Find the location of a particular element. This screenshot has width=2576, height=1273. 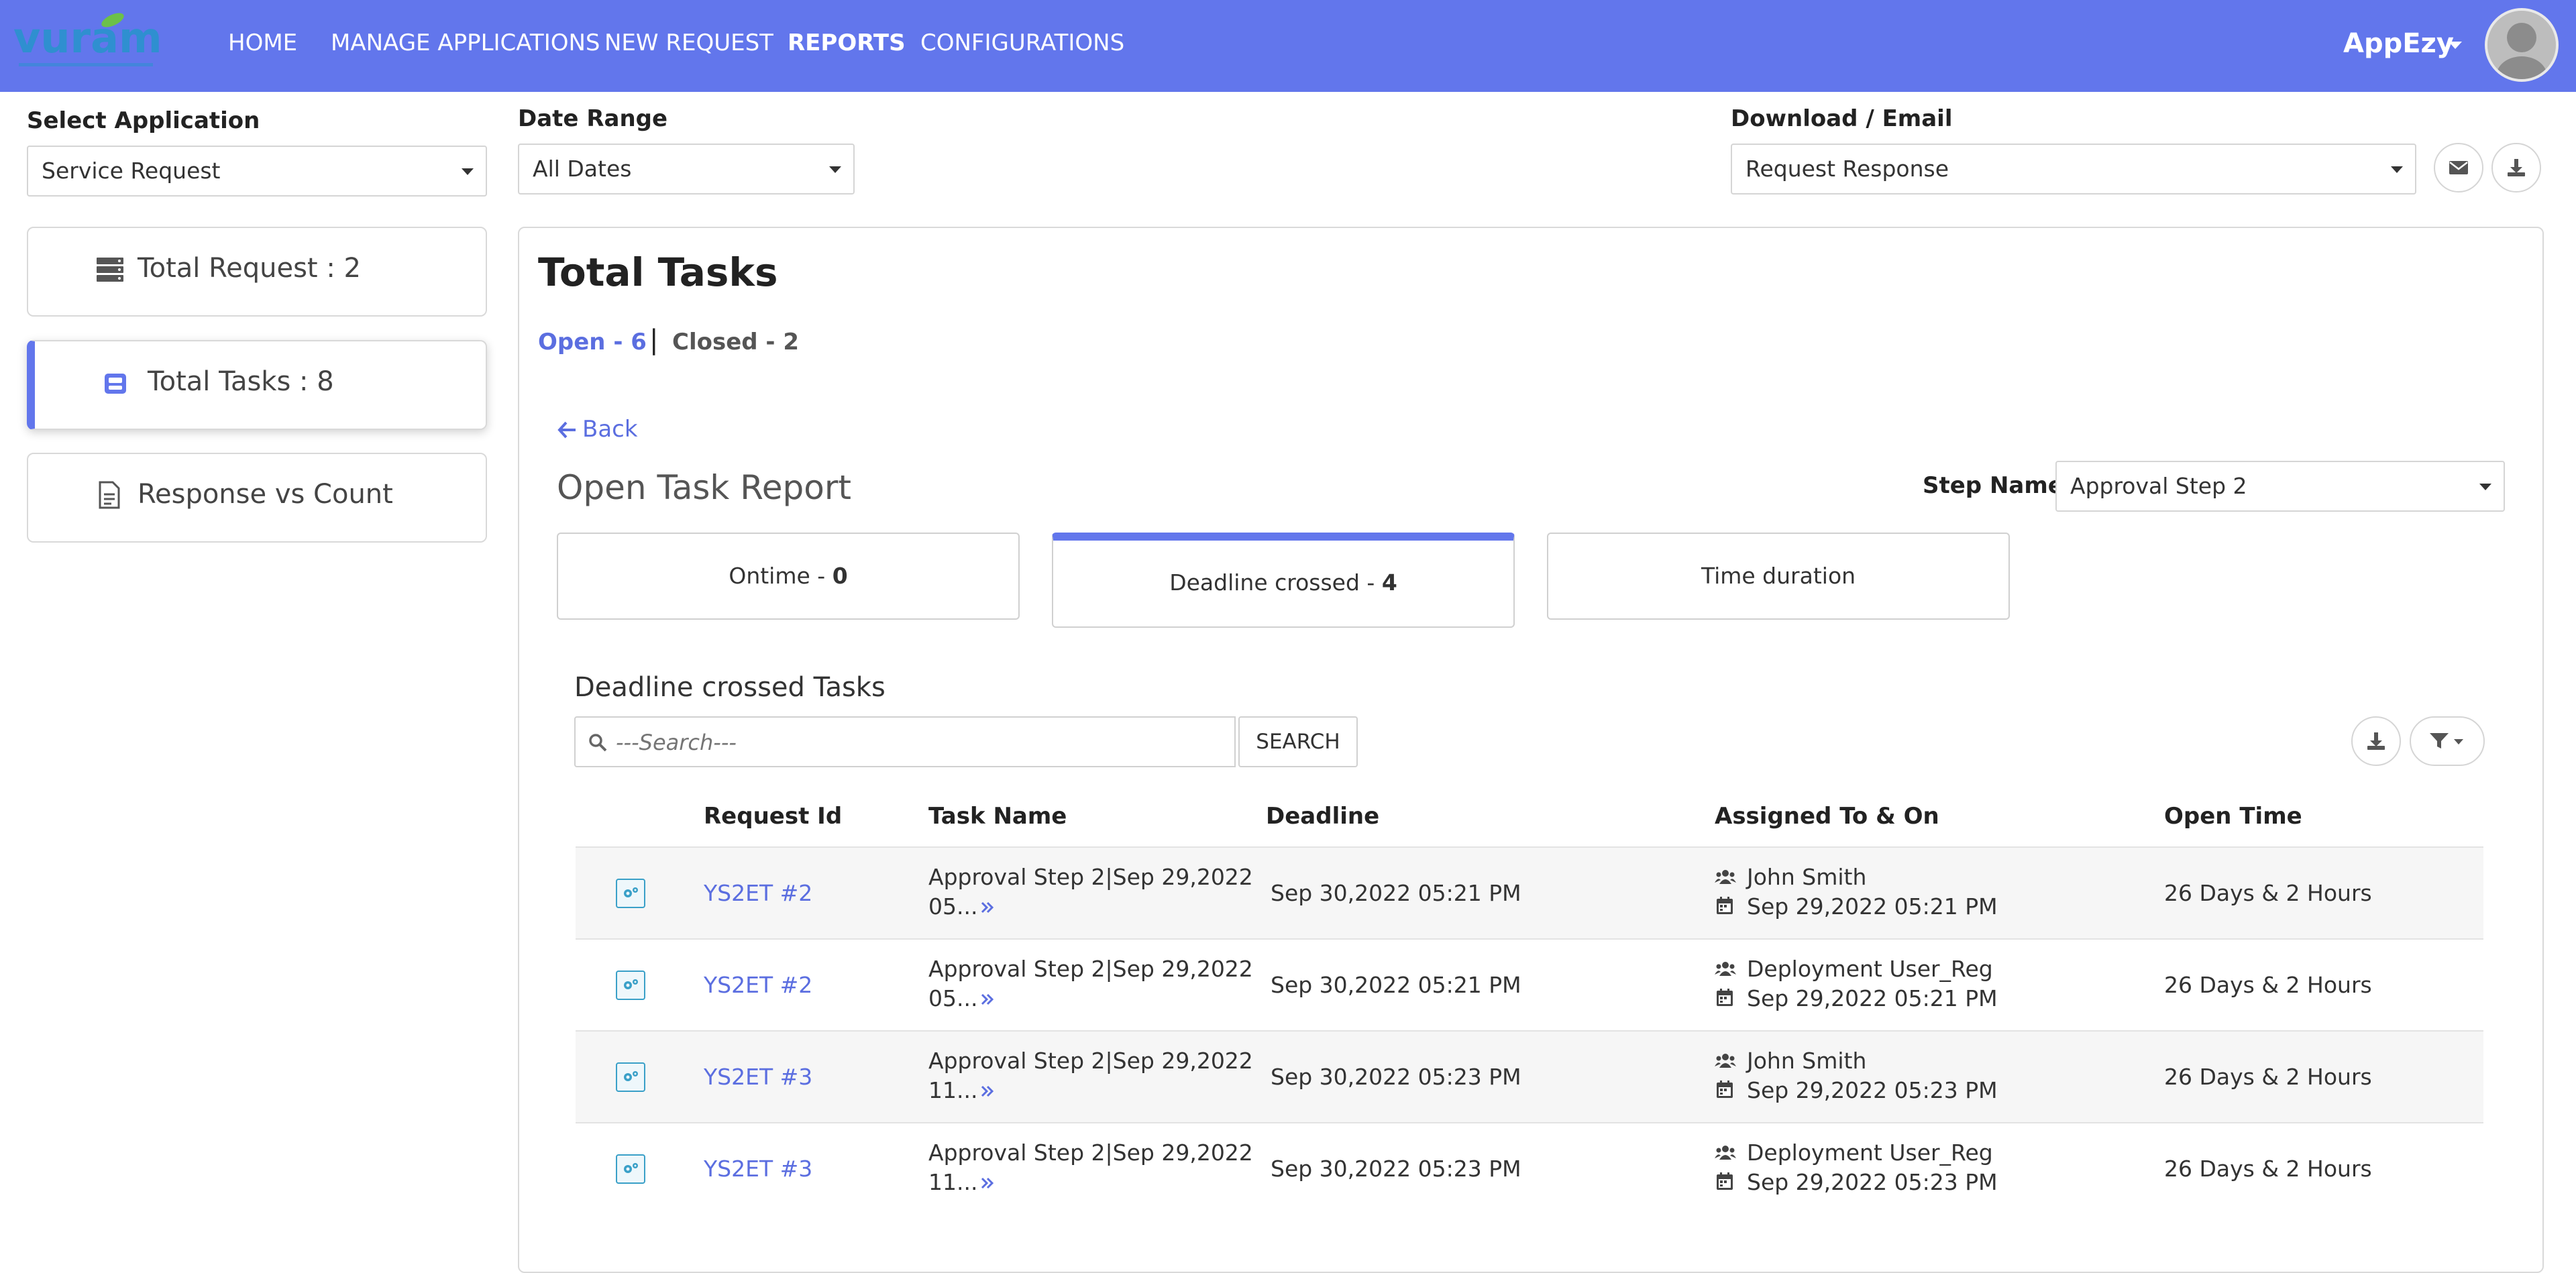

envelope-icon is located at coordinates (2458, 167).